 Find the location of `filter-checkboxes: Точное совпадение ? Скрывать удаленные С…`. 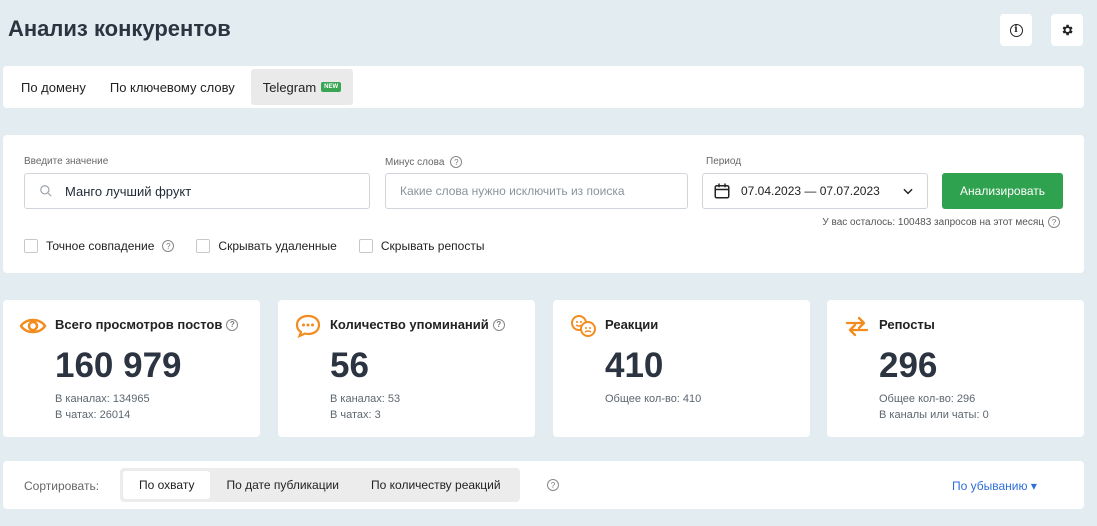

filter-checkboxes: Точное совпадение ? Скрывать удаленные С… is located at coordinates (254, 246).